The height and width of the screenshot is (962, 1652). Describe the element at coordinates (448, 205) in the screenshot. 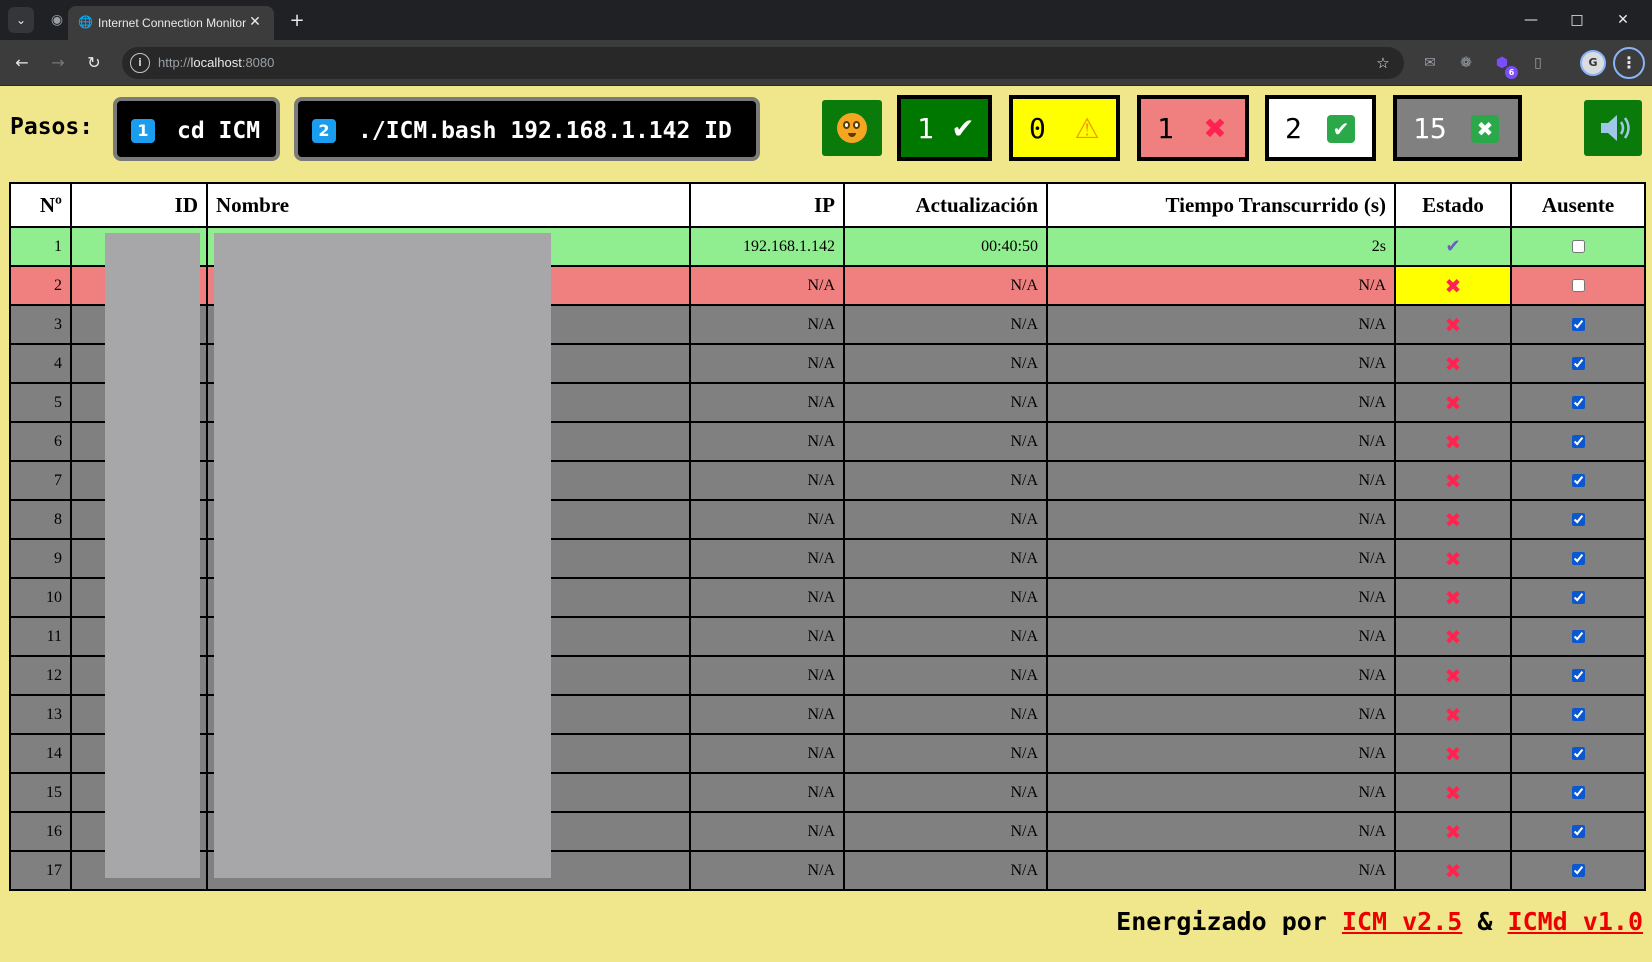

I see `col-header-name: Nombre` at that location.